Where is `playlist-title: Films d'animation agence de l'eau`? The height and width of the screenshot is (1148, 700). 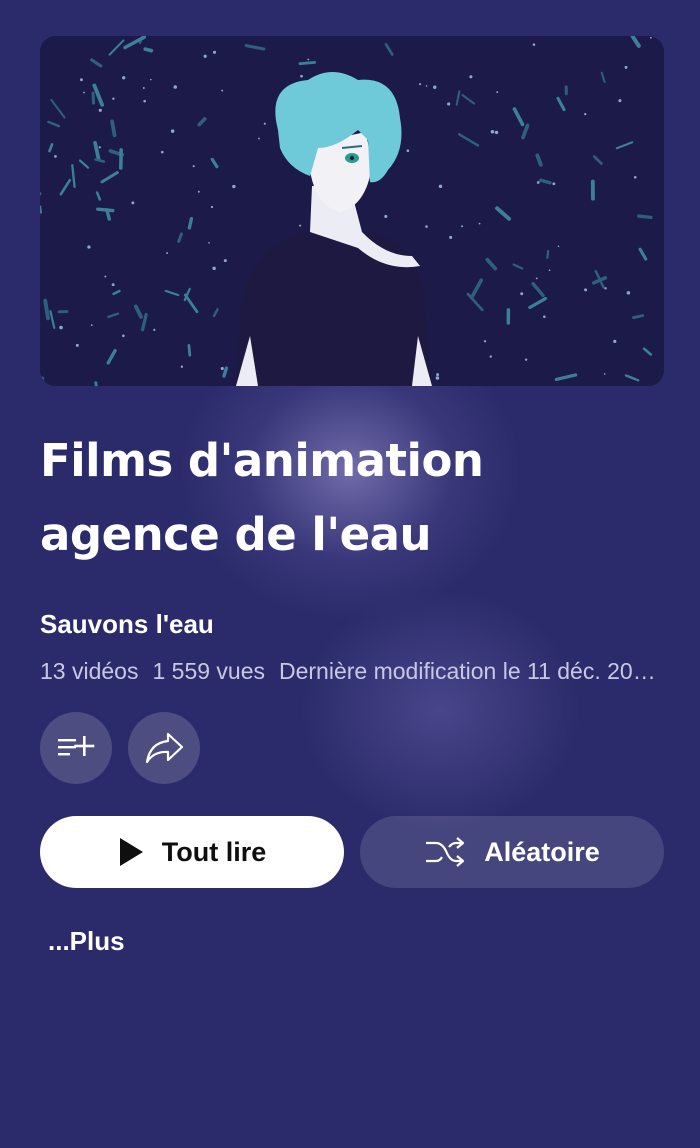
playlist-title: Films d'animation agence de l'eau is located at coordinates (262, 497).